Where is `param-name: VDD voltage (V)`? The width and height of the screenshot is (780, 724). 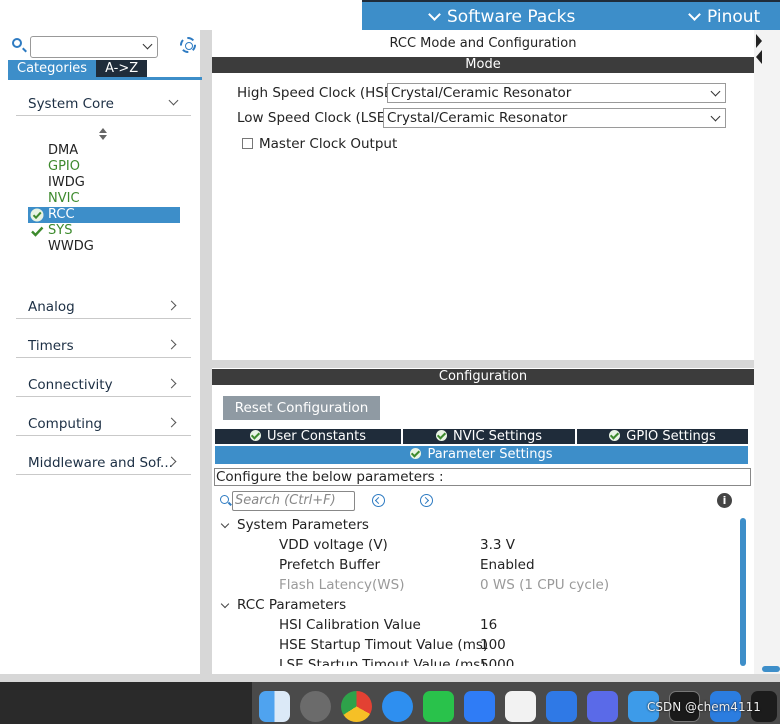
param-name: VDD voltage (V) is located at coordinates (333, 545).